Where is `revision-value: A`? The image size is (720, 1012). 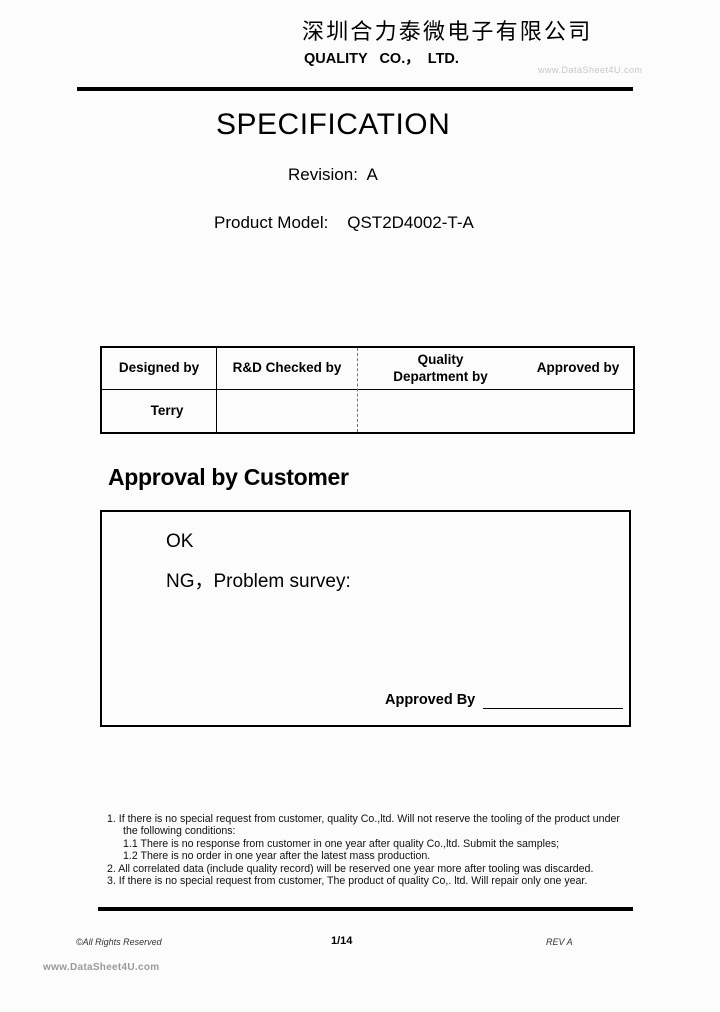 revision-value: A is located at coordinates (372, 174).